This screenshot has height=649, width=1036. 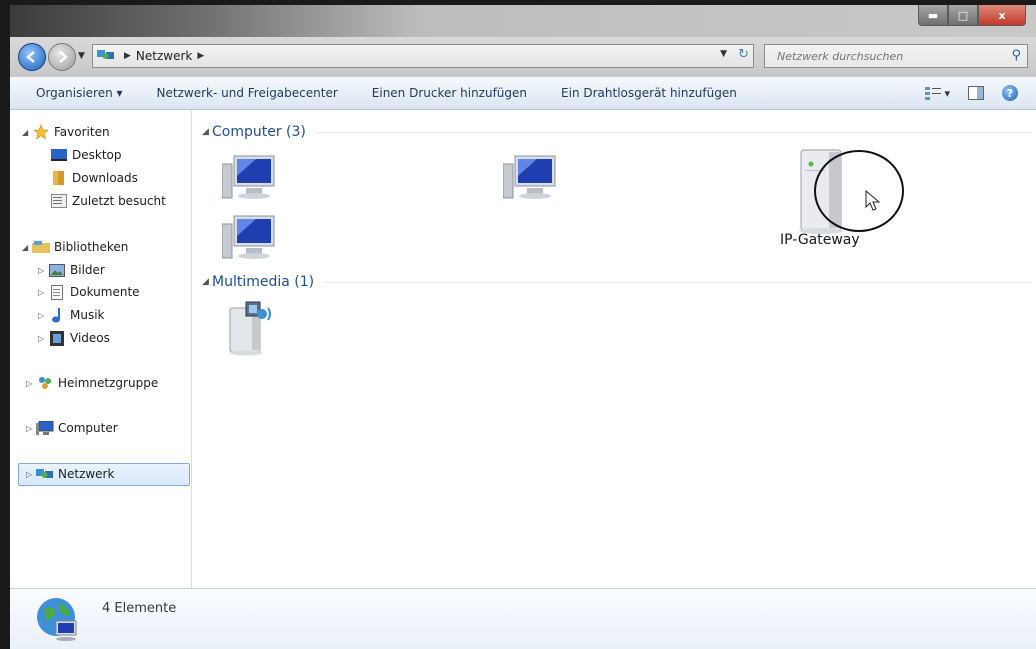 I want to click on view-options-button: ▾, so click(x=937, y=93).